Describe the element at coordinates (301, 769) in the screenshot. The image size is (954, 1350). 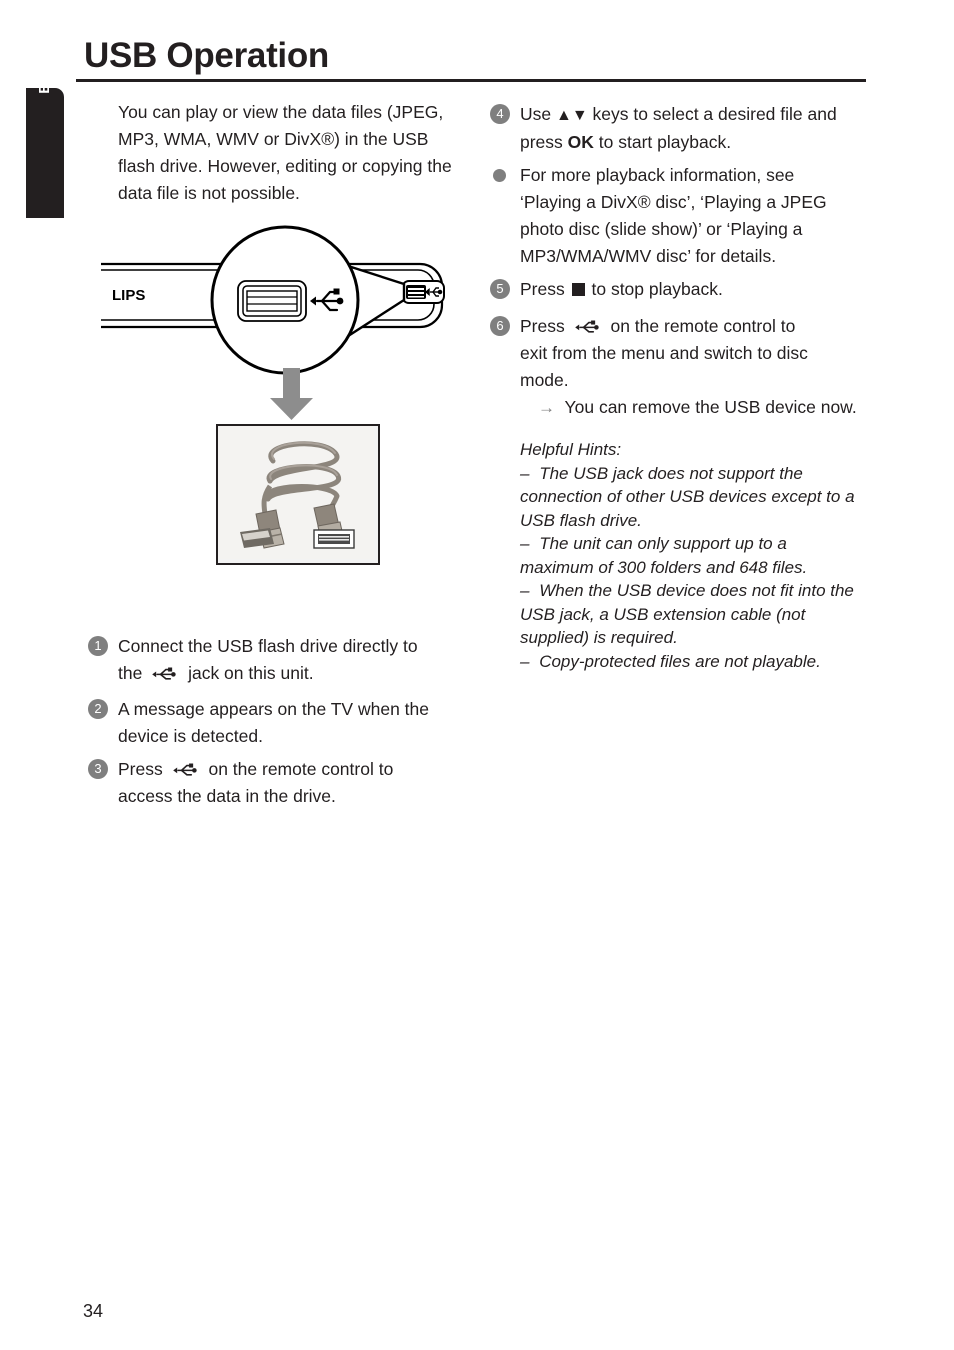
I see `step-3-text-after: on the remote control to` at that location.